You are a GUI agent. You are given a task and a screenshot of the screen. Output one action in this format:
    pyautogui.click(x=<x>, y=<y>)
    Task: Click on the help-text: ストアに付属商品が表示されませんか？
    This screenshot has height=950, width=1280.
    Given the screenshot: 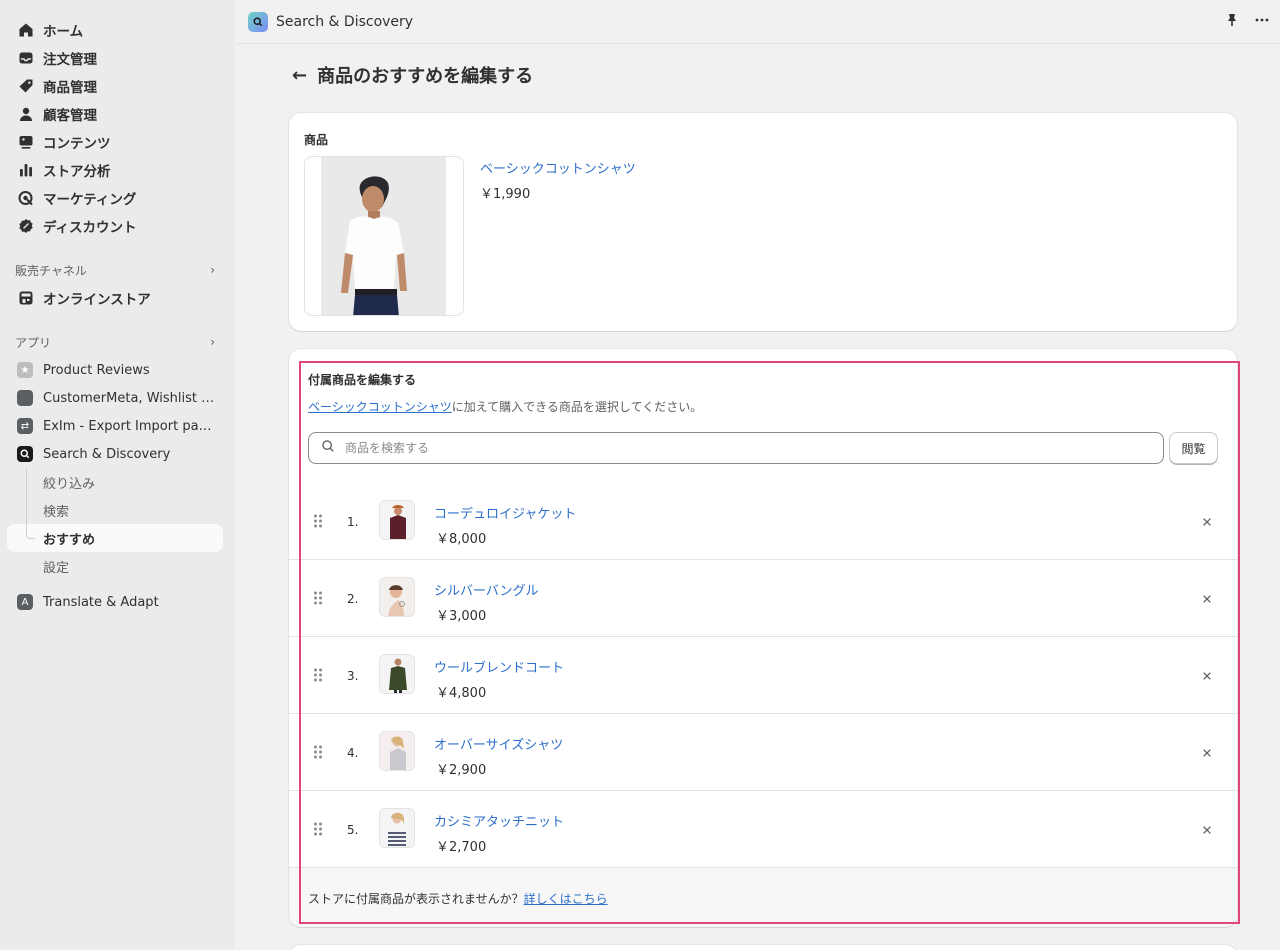 What is the action you would take?
    pyautogui.click(x=416, y=899)
    